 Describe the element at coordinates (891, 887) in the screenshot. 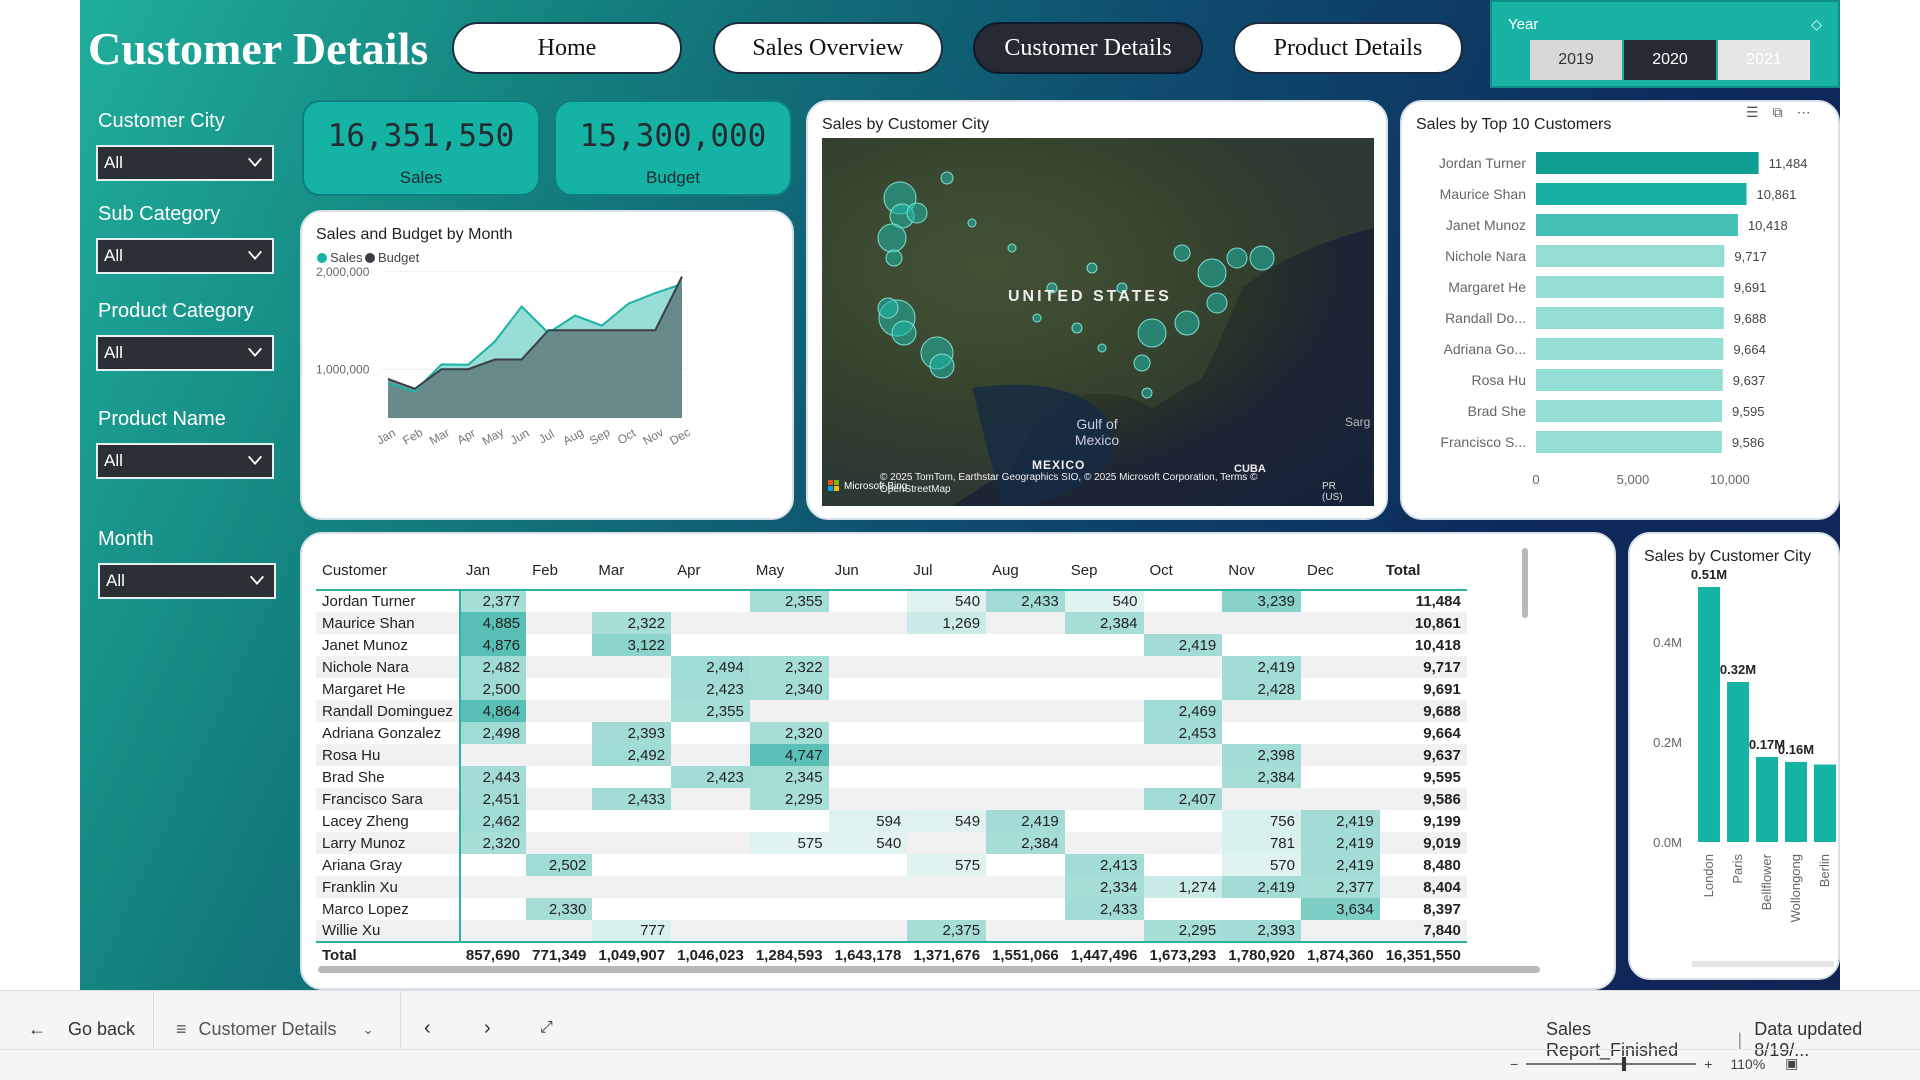

I see `matrix-row: Franklin Xu 2,334 1,274 2,419 2,377 8,404` at that location.